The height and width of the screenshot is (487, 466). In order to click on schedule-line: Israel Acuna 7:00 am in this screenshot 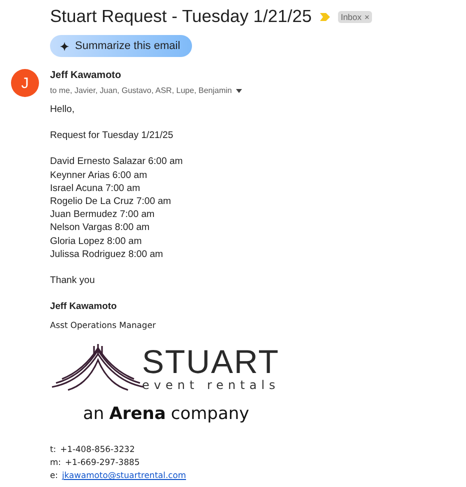, I will do `click(96, 189)`.